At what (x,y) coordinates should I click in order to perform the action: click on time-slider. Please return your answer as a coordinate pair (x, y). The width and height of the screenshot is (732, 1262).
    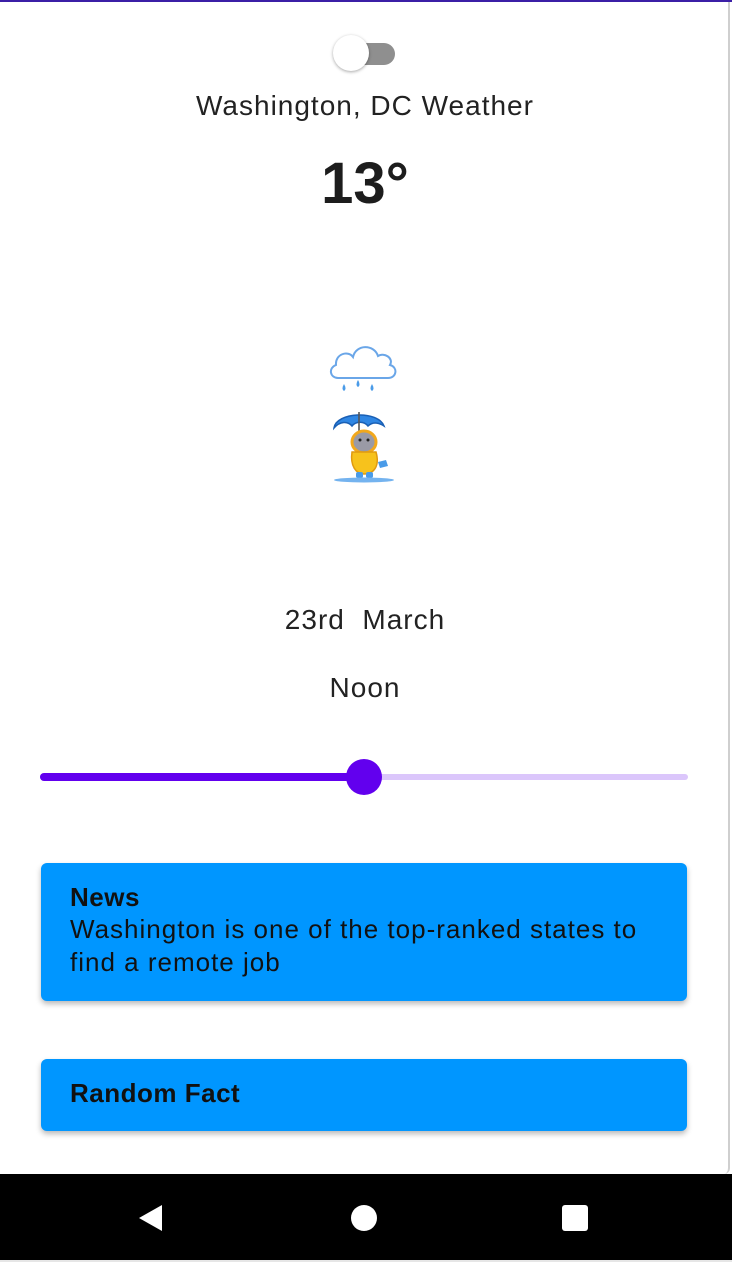
    Looking at the image, I should click on (364, 778).